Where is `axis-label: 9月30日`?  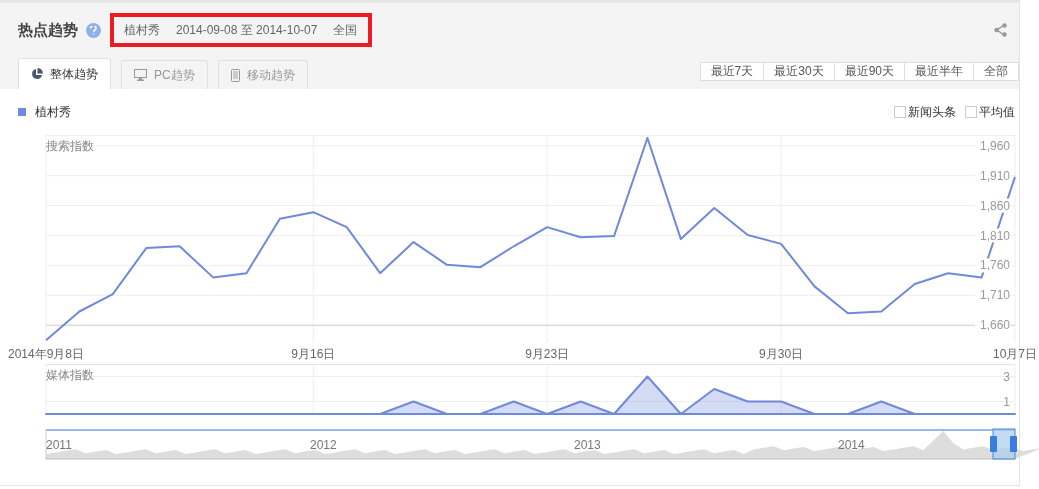
axis-label: 9月30日 is located at coordinates (781, 354).